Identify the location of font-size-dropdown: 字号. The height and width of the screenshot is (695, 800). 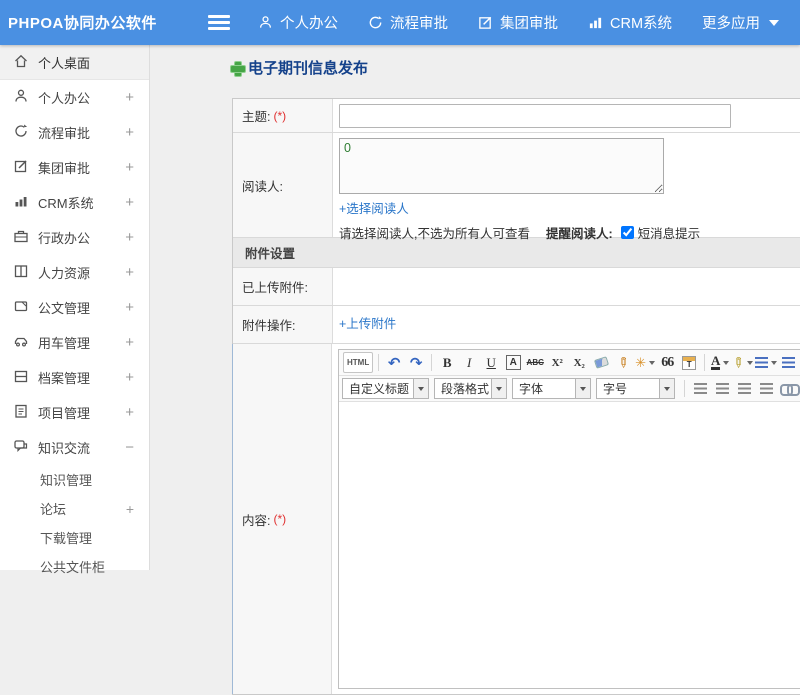
(636, 388).